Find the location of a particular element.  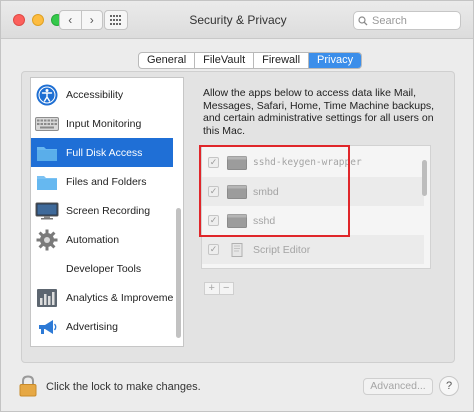

lock-hint: Click the lock to make changes. is located at coordinates (123, 387).